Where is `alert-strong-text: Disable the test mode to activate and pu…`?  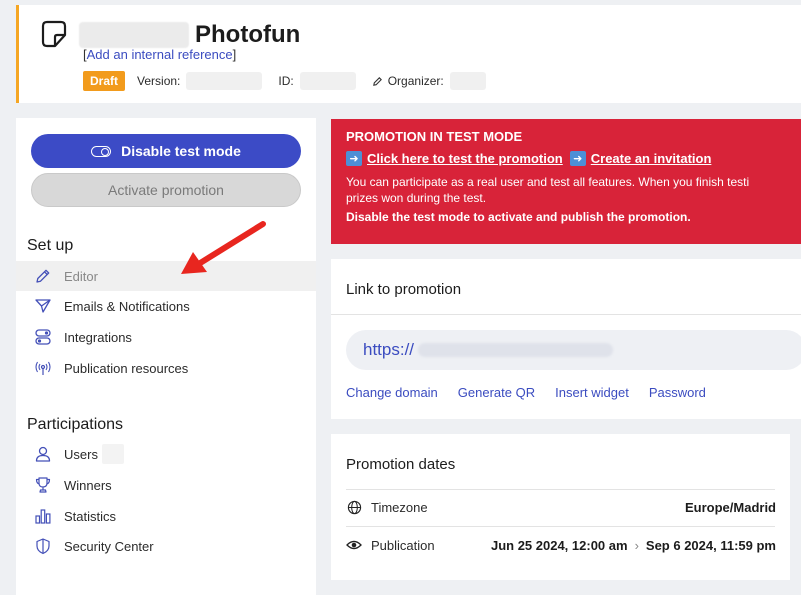 alert-strong-text: Disable the test mode to activate and pu… is located at coordinates (518, 217).